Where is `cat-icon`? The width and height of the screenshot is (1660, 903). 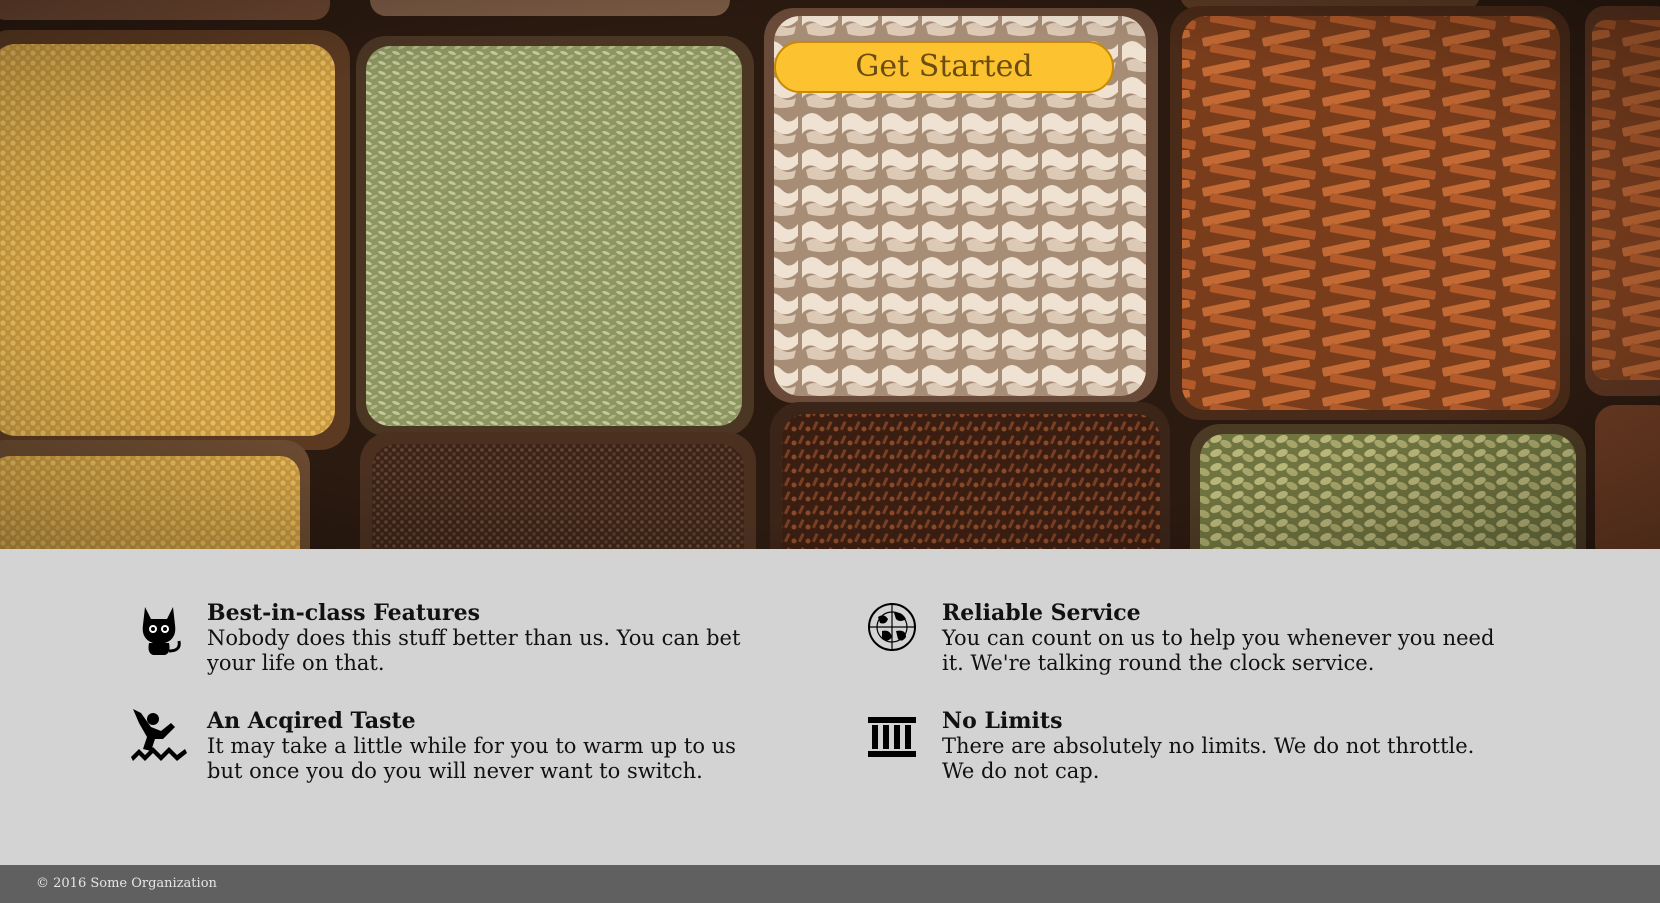 cat-icon is located at coordinates (161, 631).